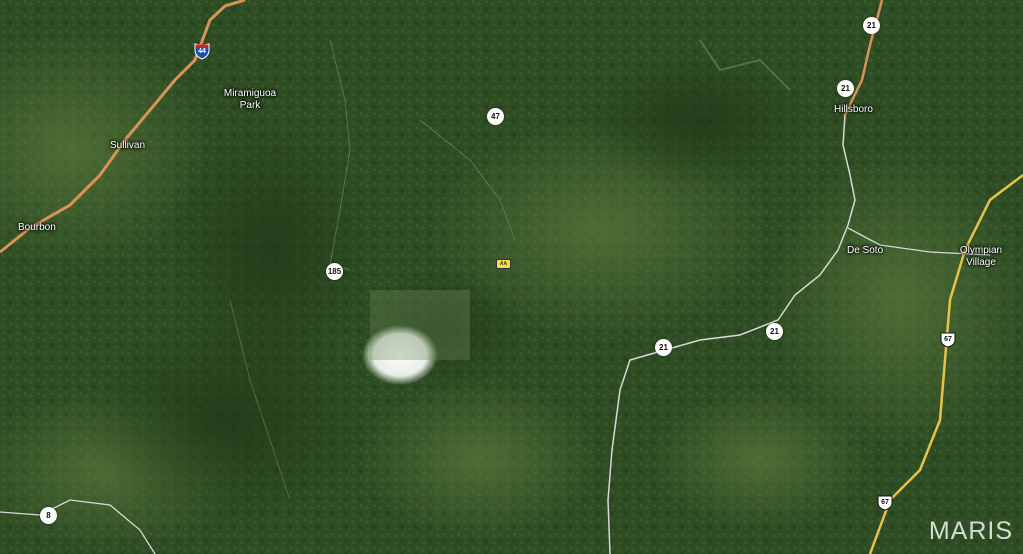 The width and height of the screenshot is (1023, 554). I want to click on maris-watermark: MARIS, so click(970, 531).